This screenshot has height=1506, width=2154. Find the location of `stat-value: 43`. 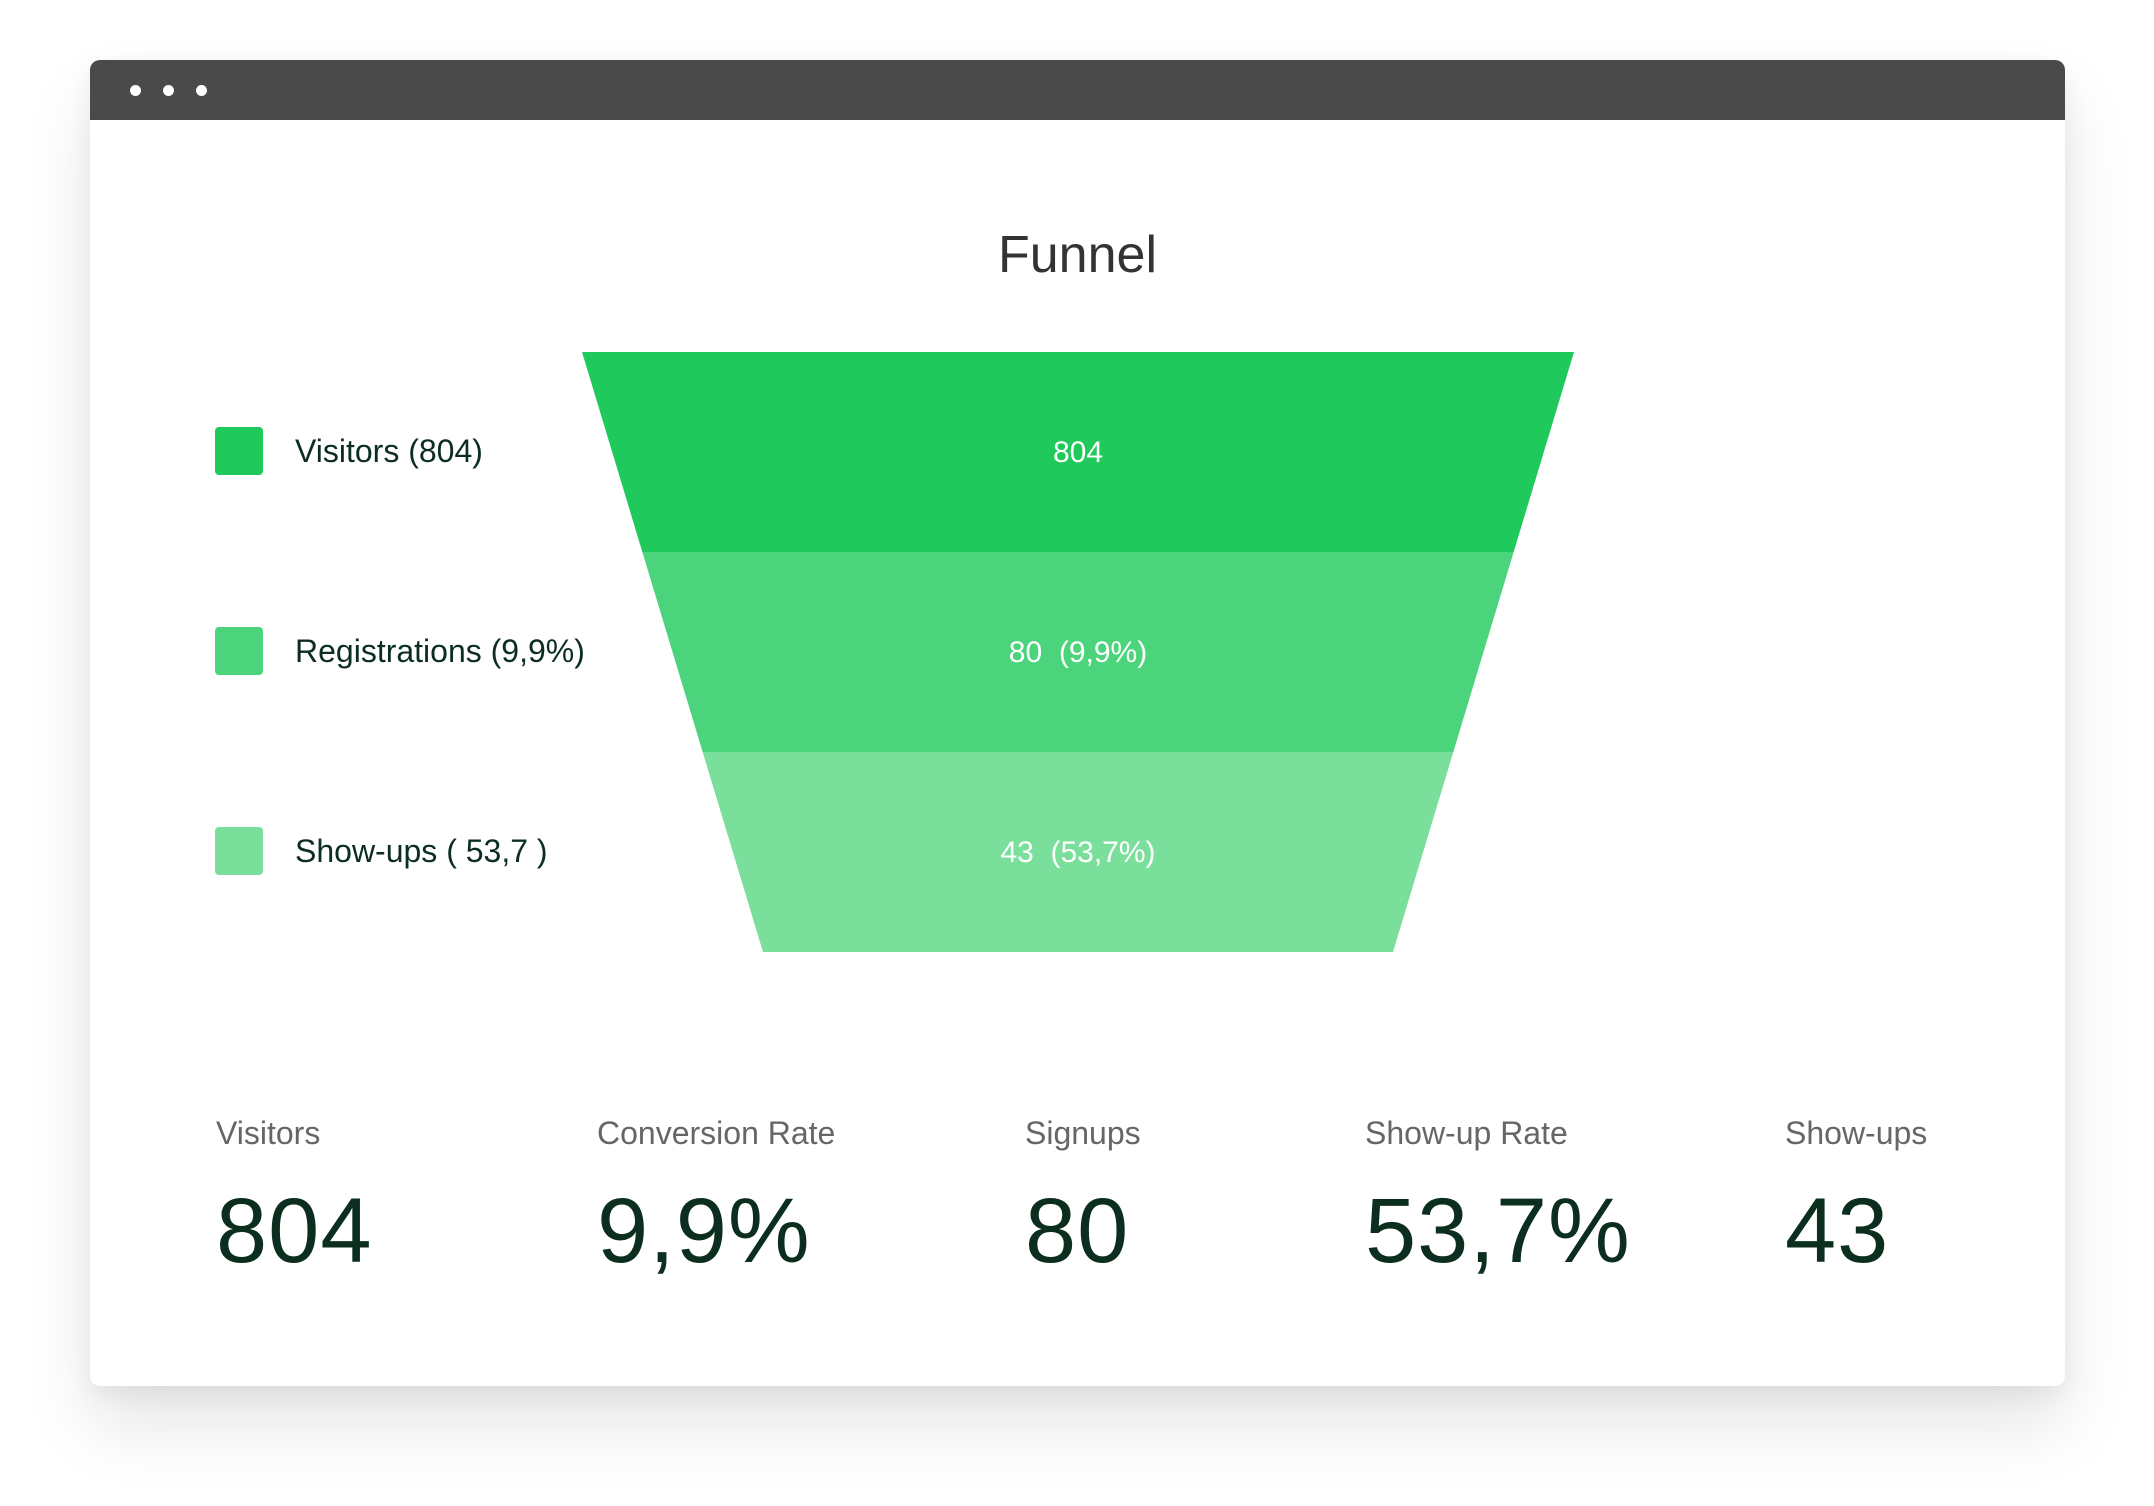

stat-value: 43 is located at coordinates (1837, 1231).